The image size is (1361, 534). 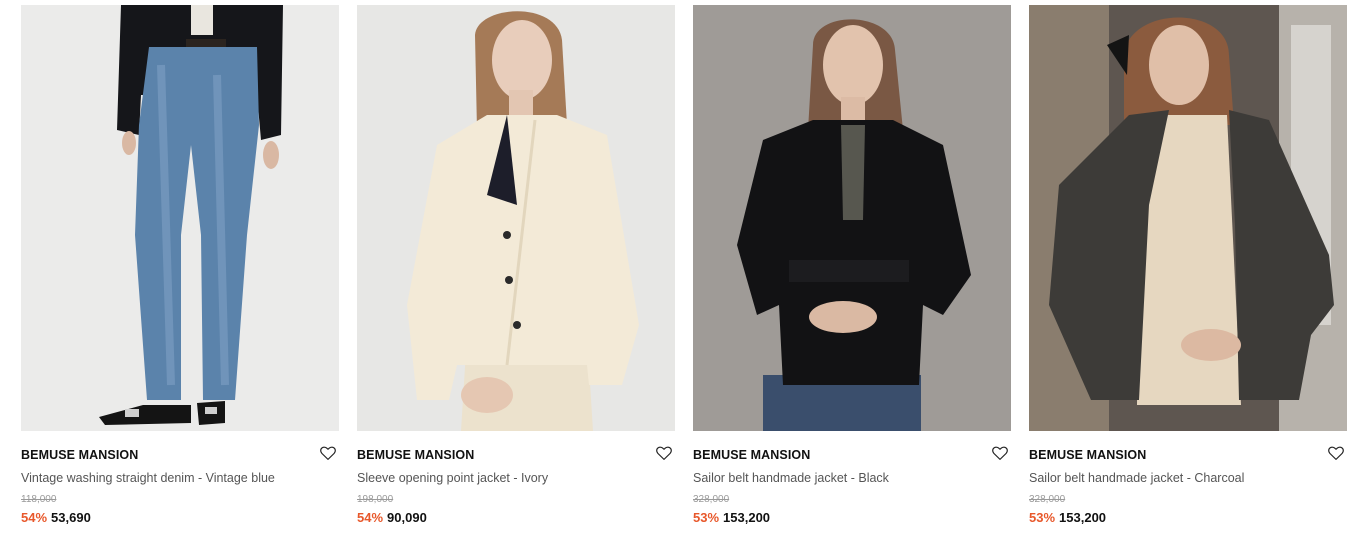 What do you see at coordinates (71, 517) in the screenshot?
I see `sale-price: 53,690` at bounding box center [71, 517].